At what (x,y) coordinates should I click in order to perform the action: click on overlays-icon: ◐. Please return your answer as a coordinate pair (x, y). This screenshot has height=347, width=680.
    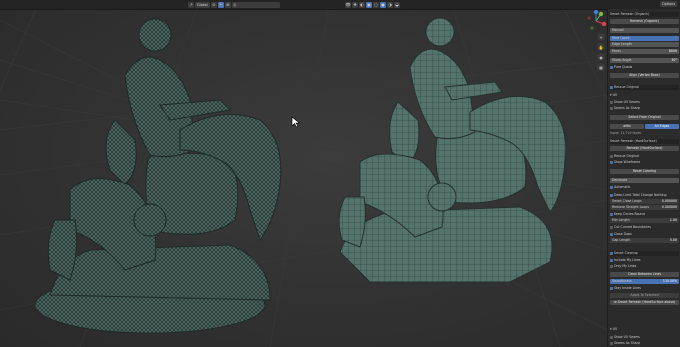
    Looking at the image, I should click on (362, 4).